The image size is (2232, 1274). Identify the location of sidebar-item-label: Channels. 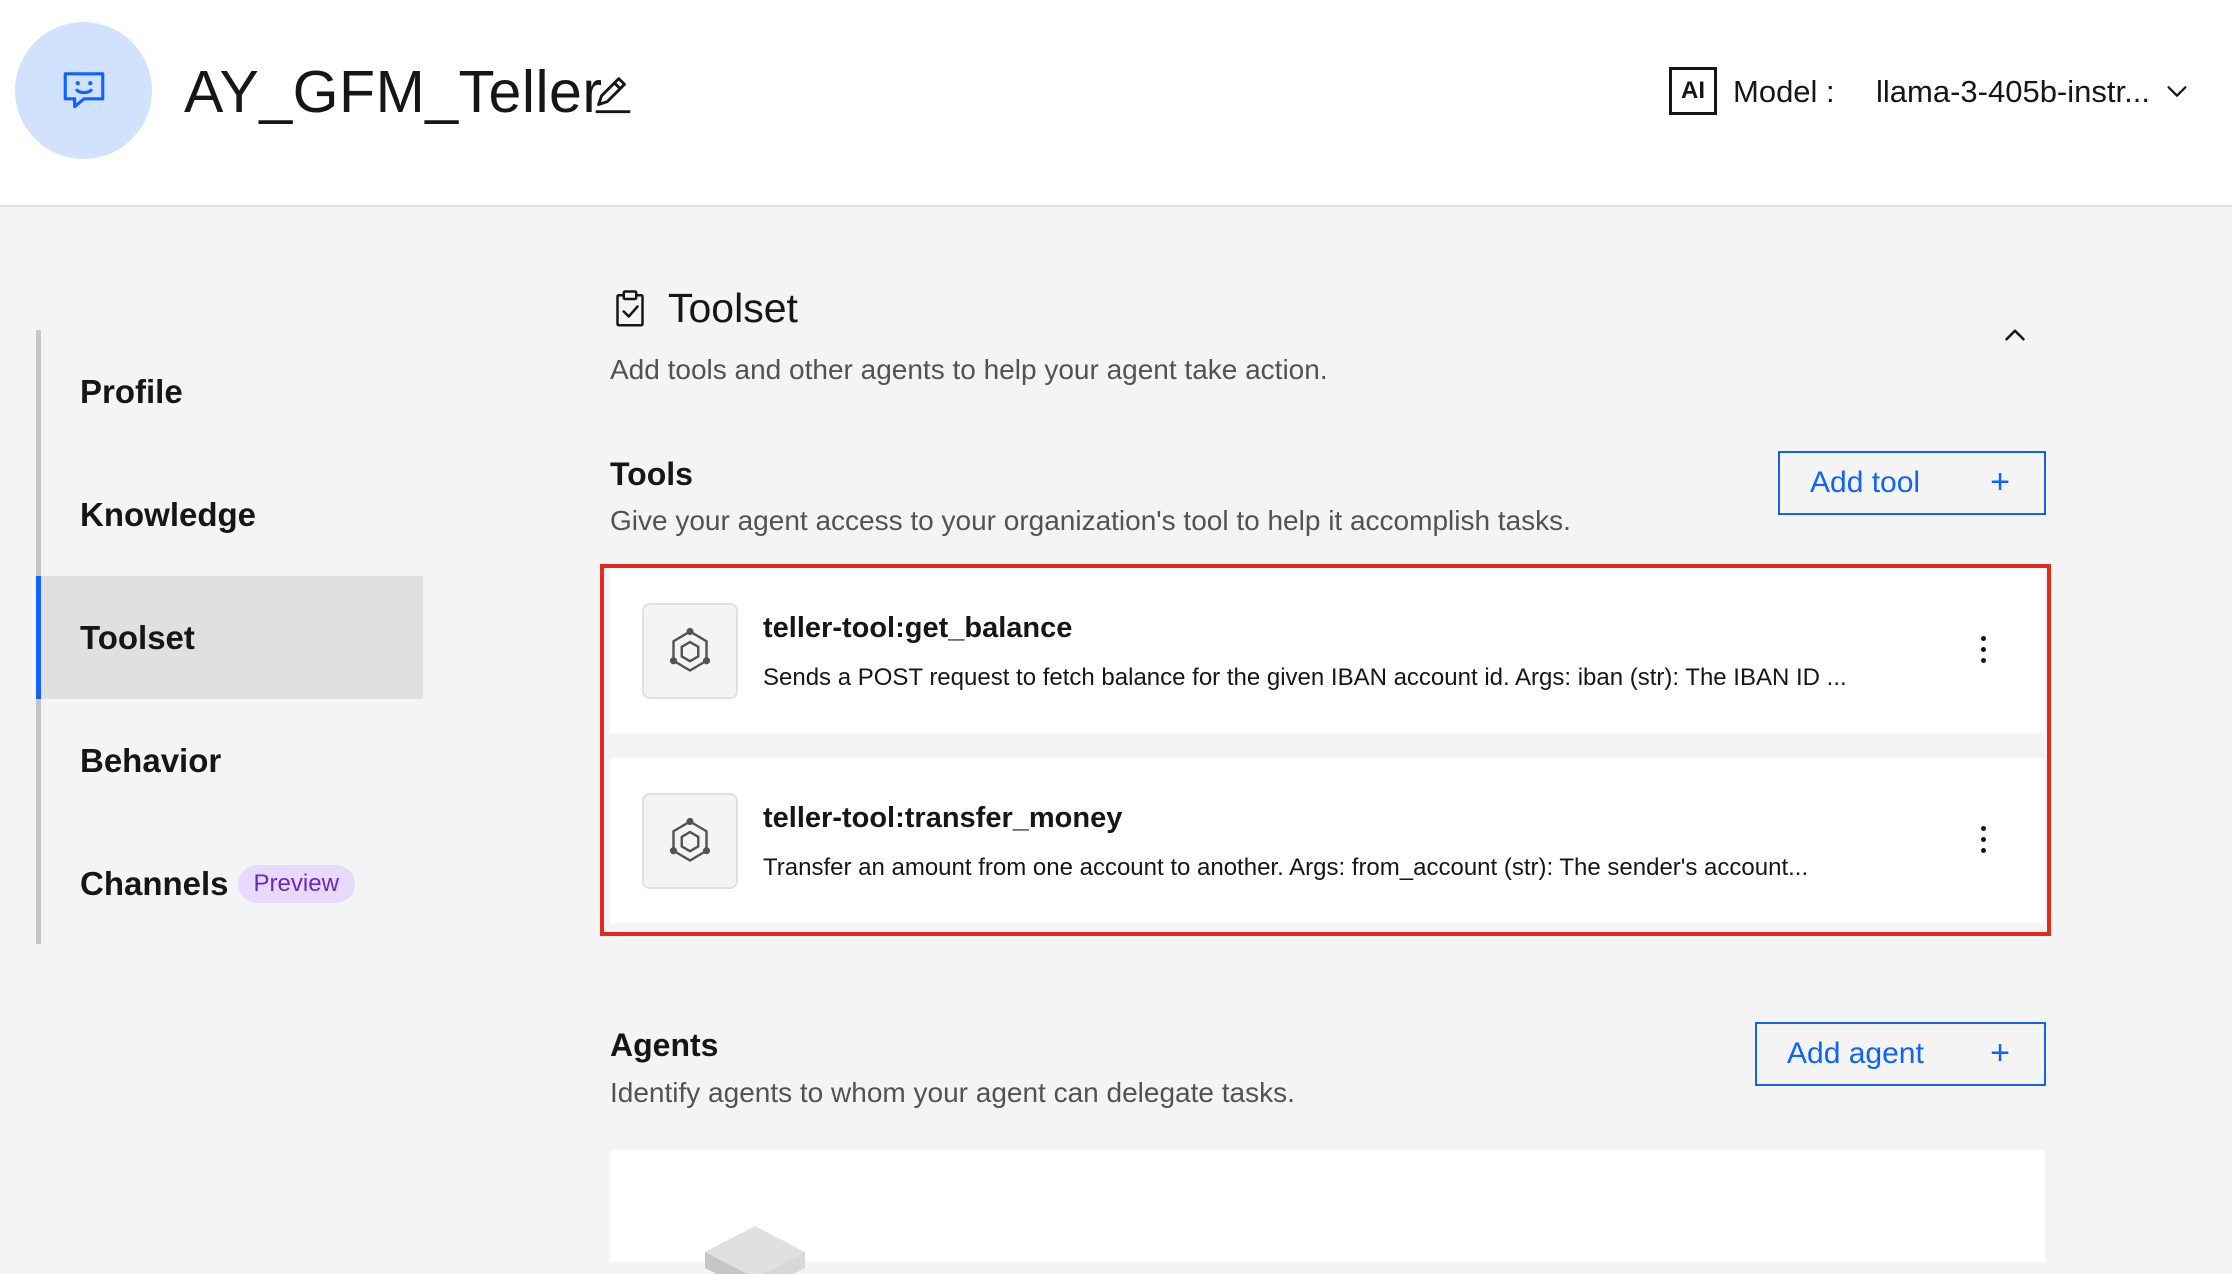
(154, 883).